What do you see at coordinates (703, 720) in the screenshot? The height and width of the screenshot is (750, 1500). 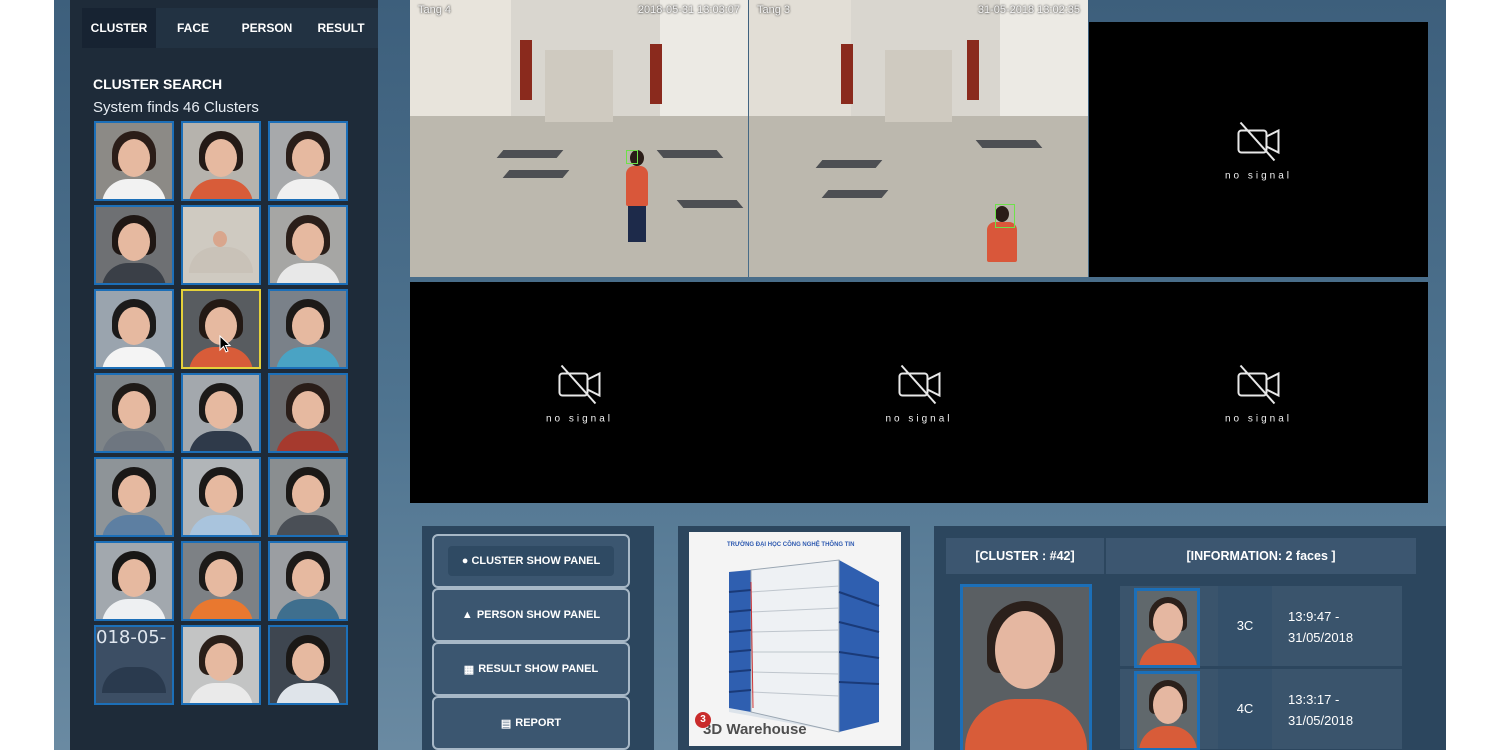 I see `warehouse-logo-icon: 3` at bounding box center [703, 720].